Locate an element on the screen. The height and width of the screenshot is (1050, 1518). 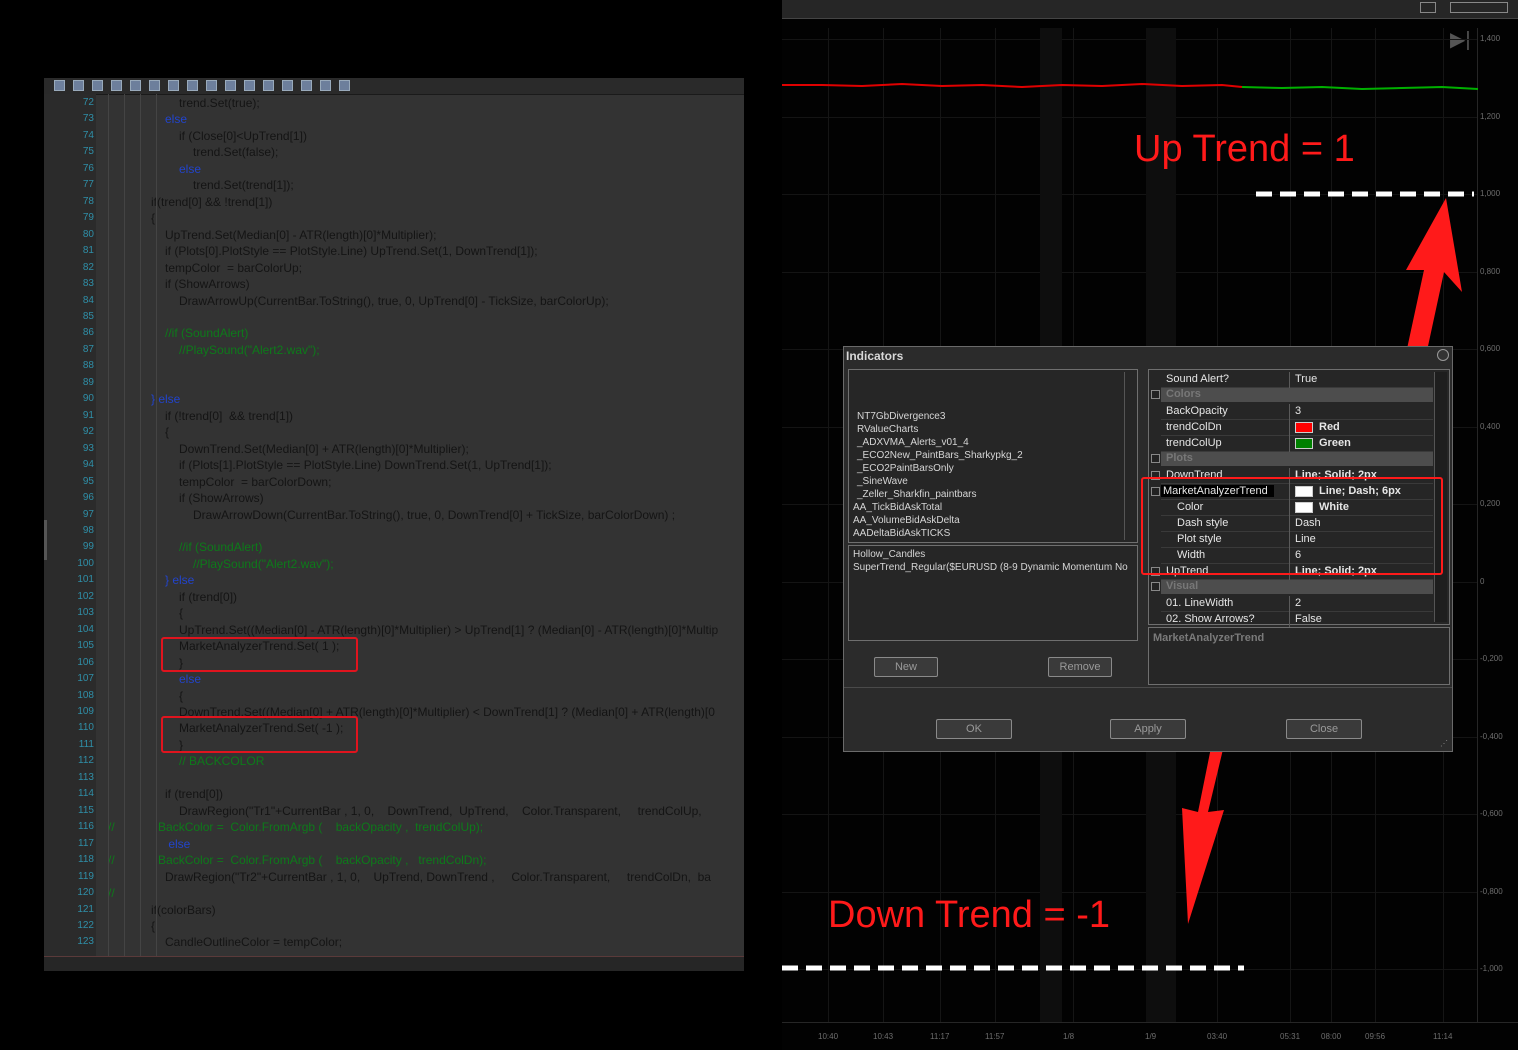
property-category: Plots is located at coordinates (1297, 459).